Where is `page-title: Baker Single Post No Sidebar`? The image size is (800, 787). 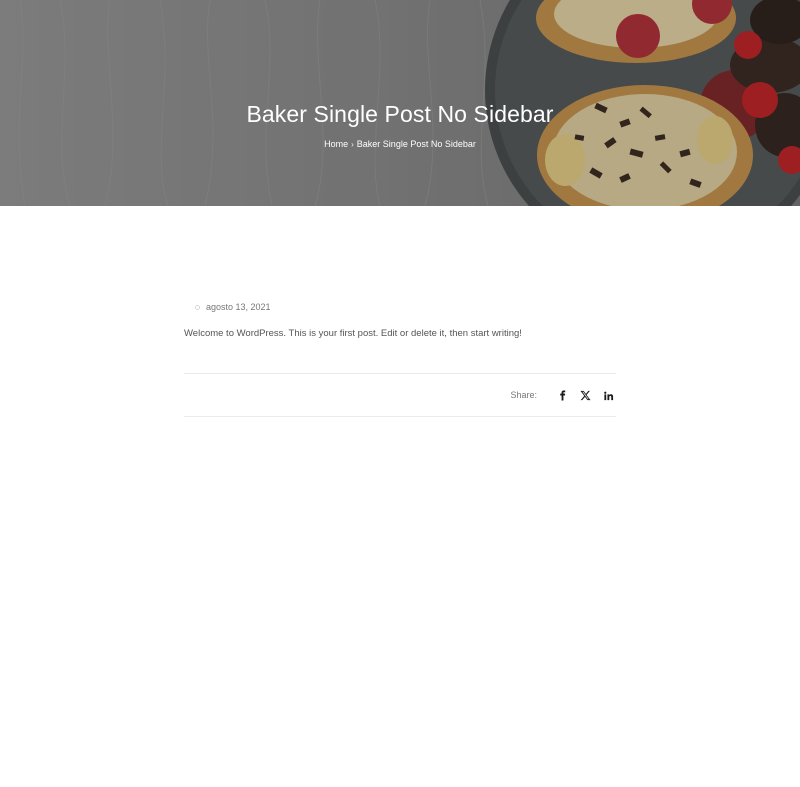
page-title: Baker Single Post No Sidebar is located at coordinates (400, 114).